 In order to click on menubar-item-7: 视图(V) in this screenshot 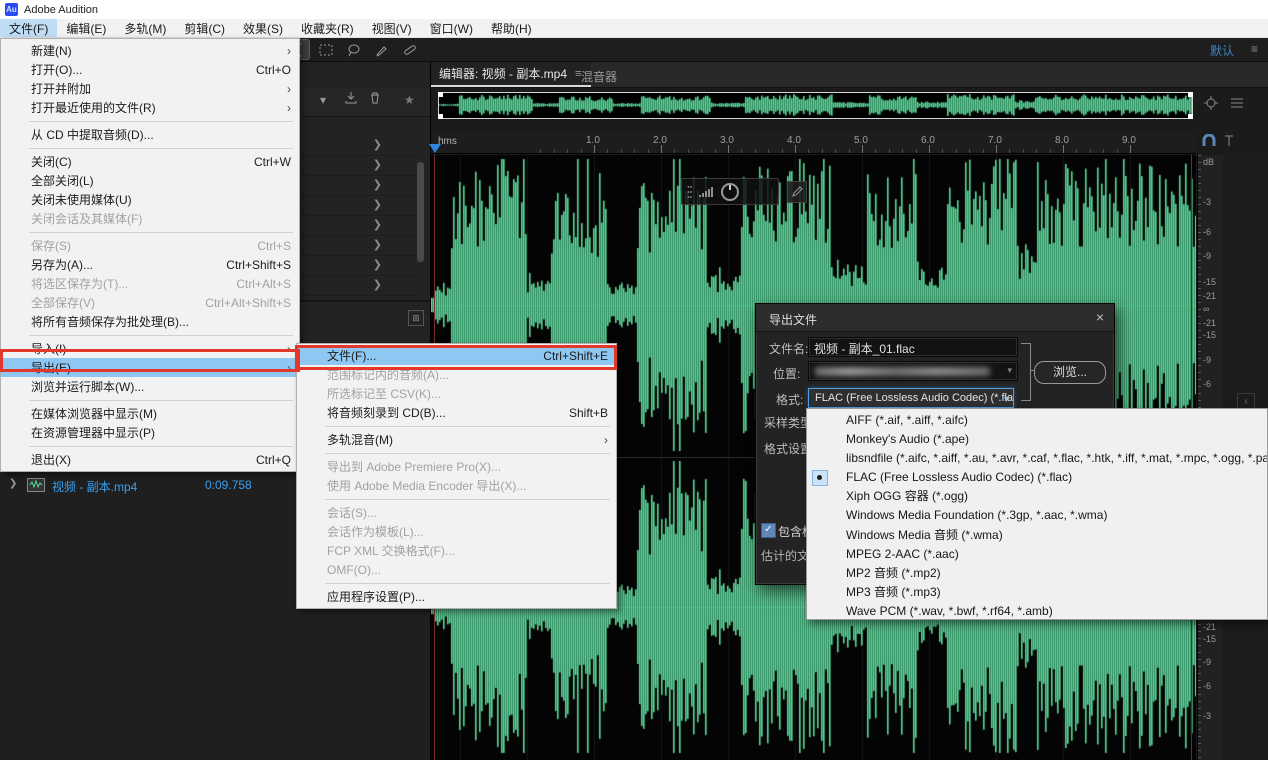, I will do `click(392, 28)`.